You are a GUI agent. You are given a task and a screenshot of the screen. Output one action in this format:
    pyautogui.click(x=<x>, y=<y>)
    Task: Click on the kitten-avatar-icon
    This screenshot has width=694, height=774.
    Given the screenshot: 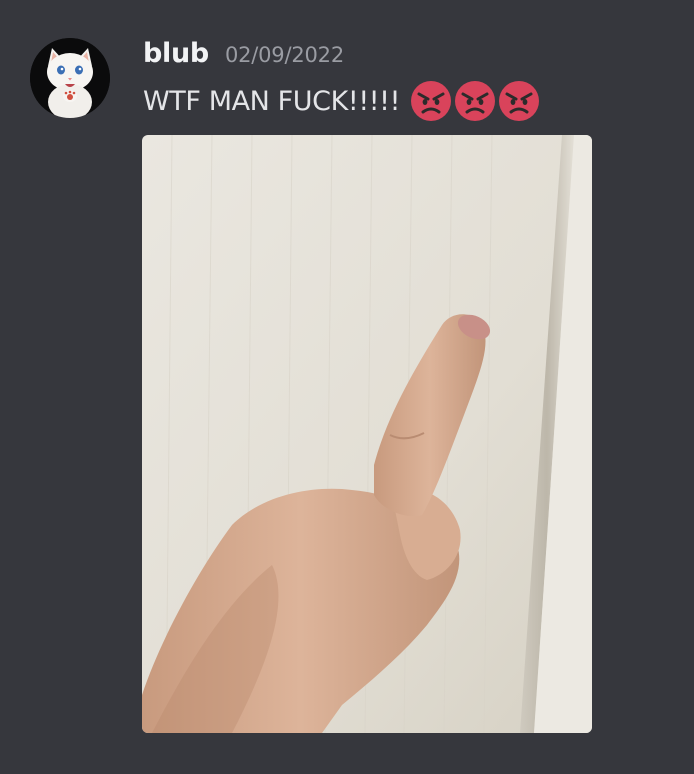 What is the action you would take?
    pyautogui.click(x=70, y=78)
    